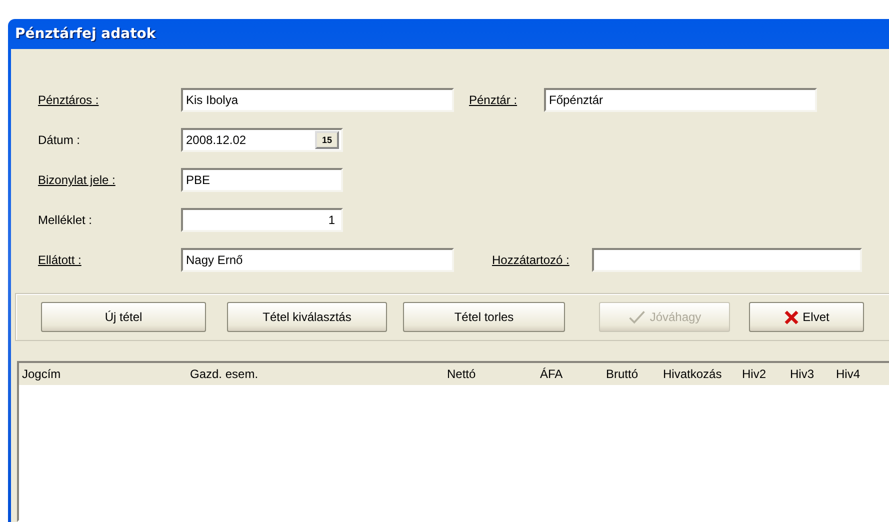 This screenshot has width=889, height=522. What do you see at coordinates (806, 317) in the screenshot?
I see `action-button: Elvet` at bounding box center [806, 317].